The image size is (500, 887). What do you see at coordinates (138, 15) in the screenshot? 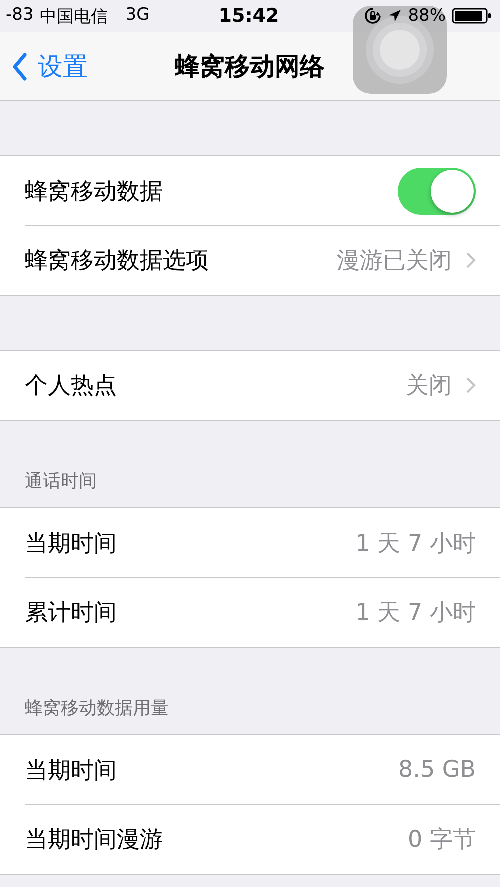
I see `network-type: 3G` at bounding box center [138, 15].